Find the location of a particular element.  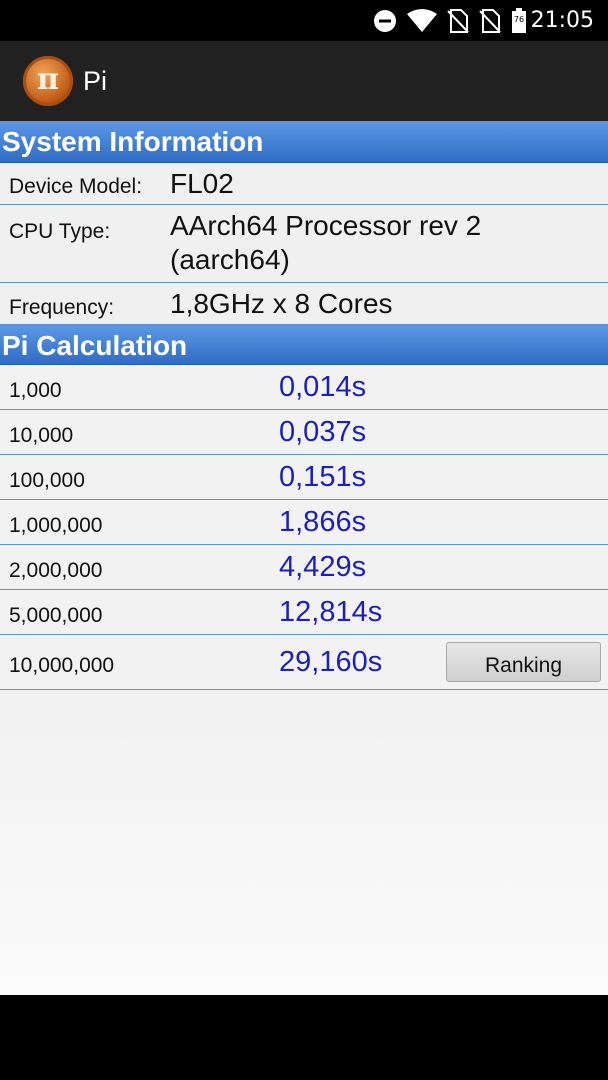

calc-digits: 100,000 is located at coordinates (47, 480).